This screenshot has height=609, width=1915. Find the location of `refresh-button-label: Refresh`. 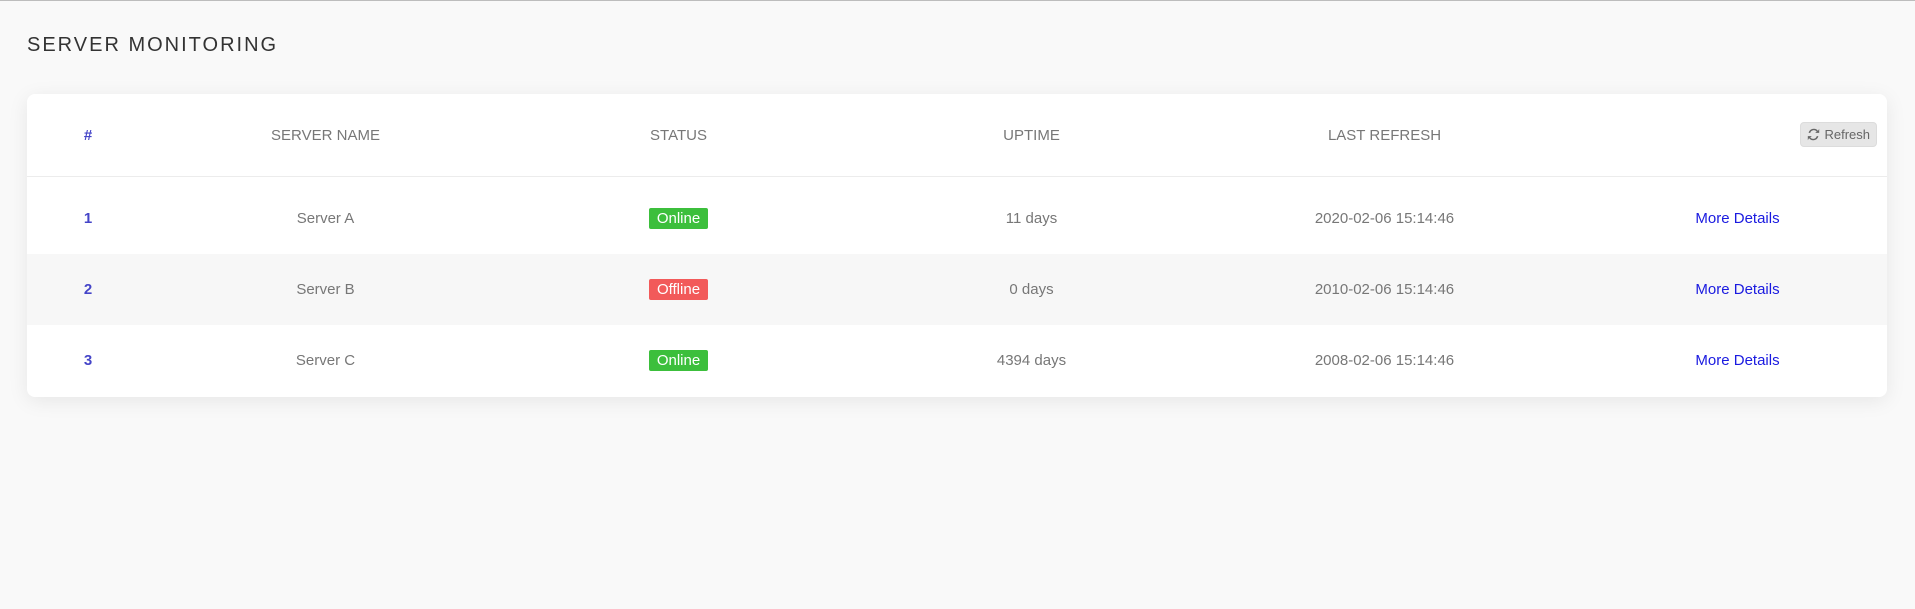

refresh-button-label: Refresh is located at coordinates (1847, 134).